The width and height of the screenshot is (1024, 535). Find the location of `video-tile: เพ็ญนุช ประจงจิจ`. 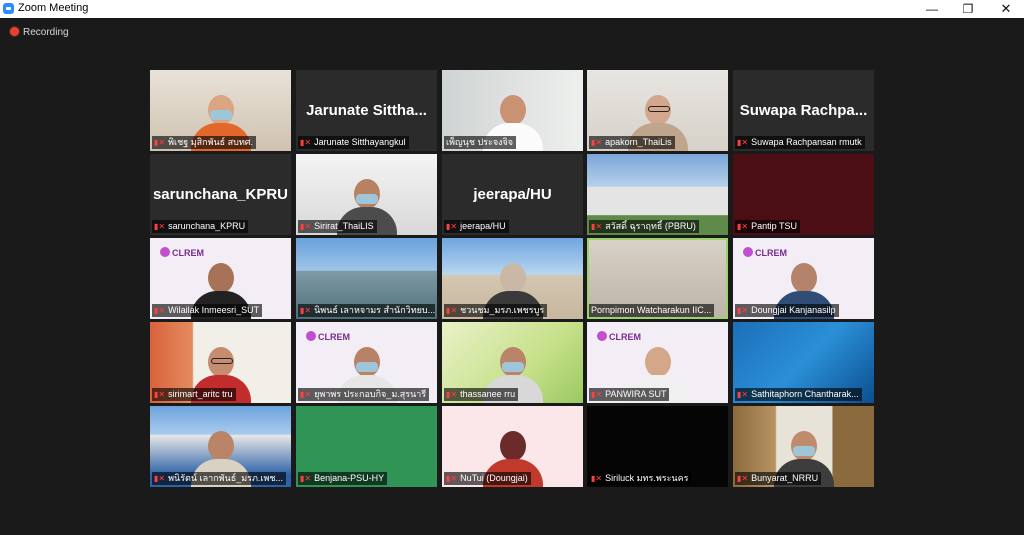

video-tile: เพ็ญนุช ประจงจิจ is located at coordinates (512, 110).